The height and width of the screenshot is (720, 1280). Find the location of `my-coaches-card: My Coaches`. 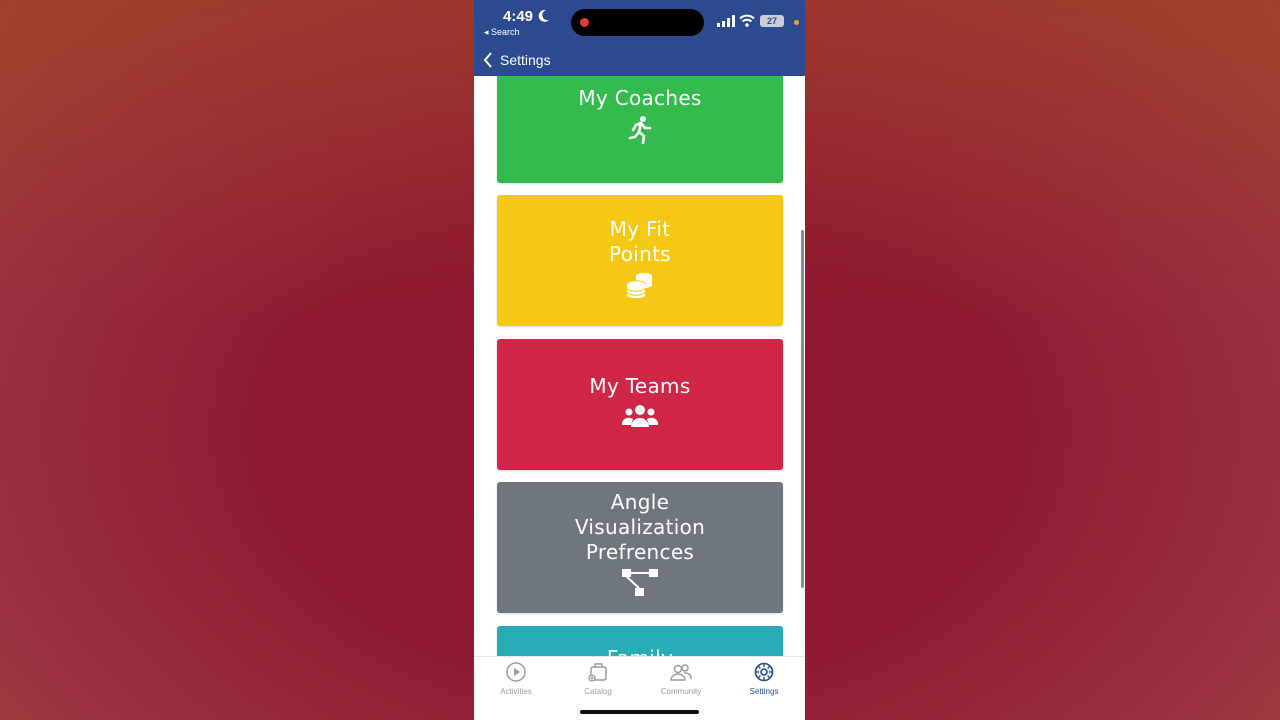

my-coaches-card: My Coaches is located at coordinates (640, 129).